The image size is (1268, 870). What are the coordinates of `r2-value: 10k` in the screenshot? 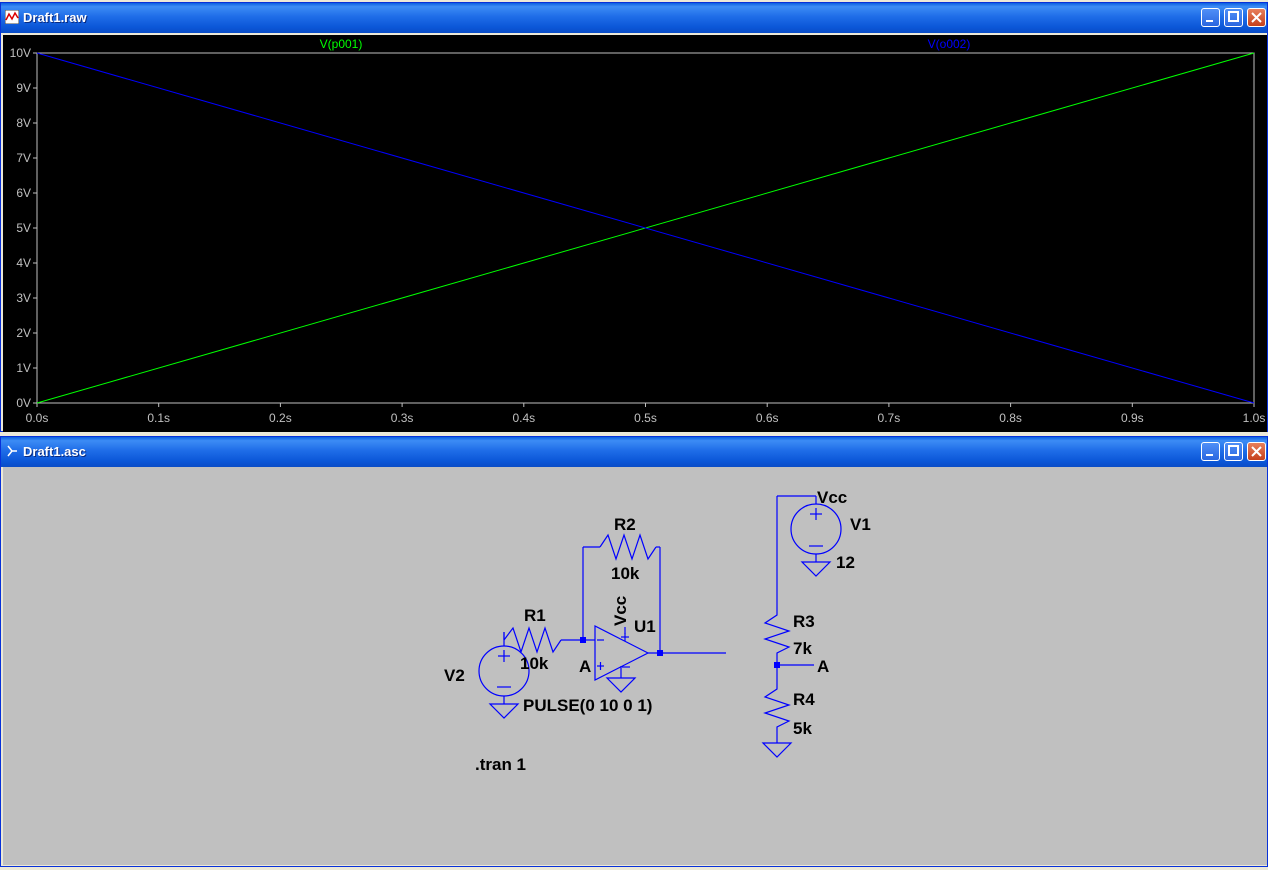 It's located at (625, 573).